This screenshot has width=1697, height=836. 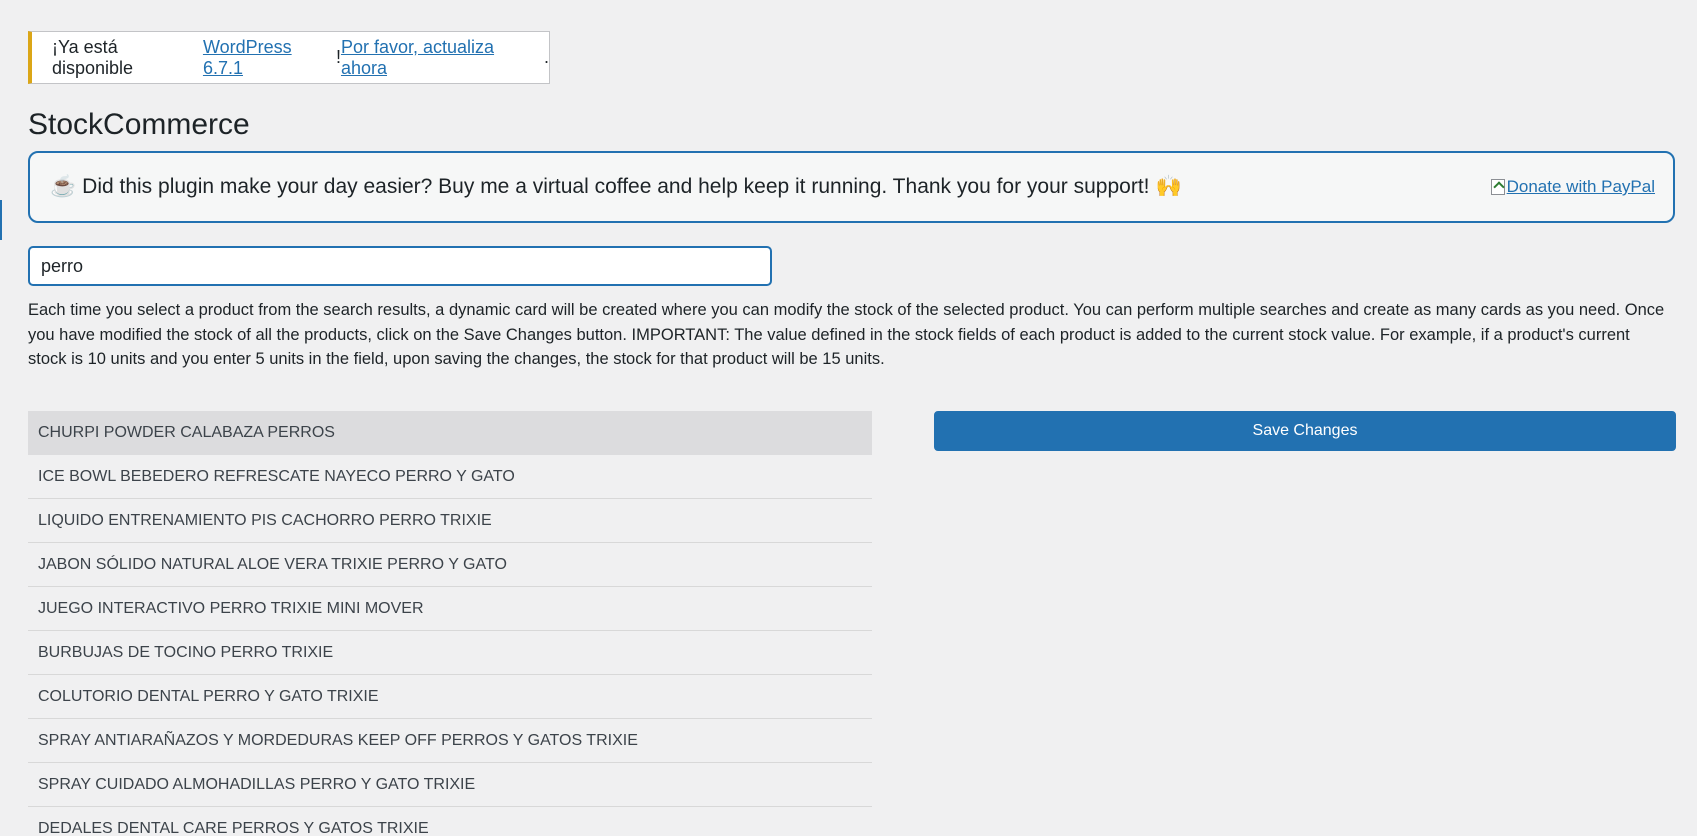 I want to click on donate-paypal-link: Donate with PayPal, so click(x=1572, y=187).